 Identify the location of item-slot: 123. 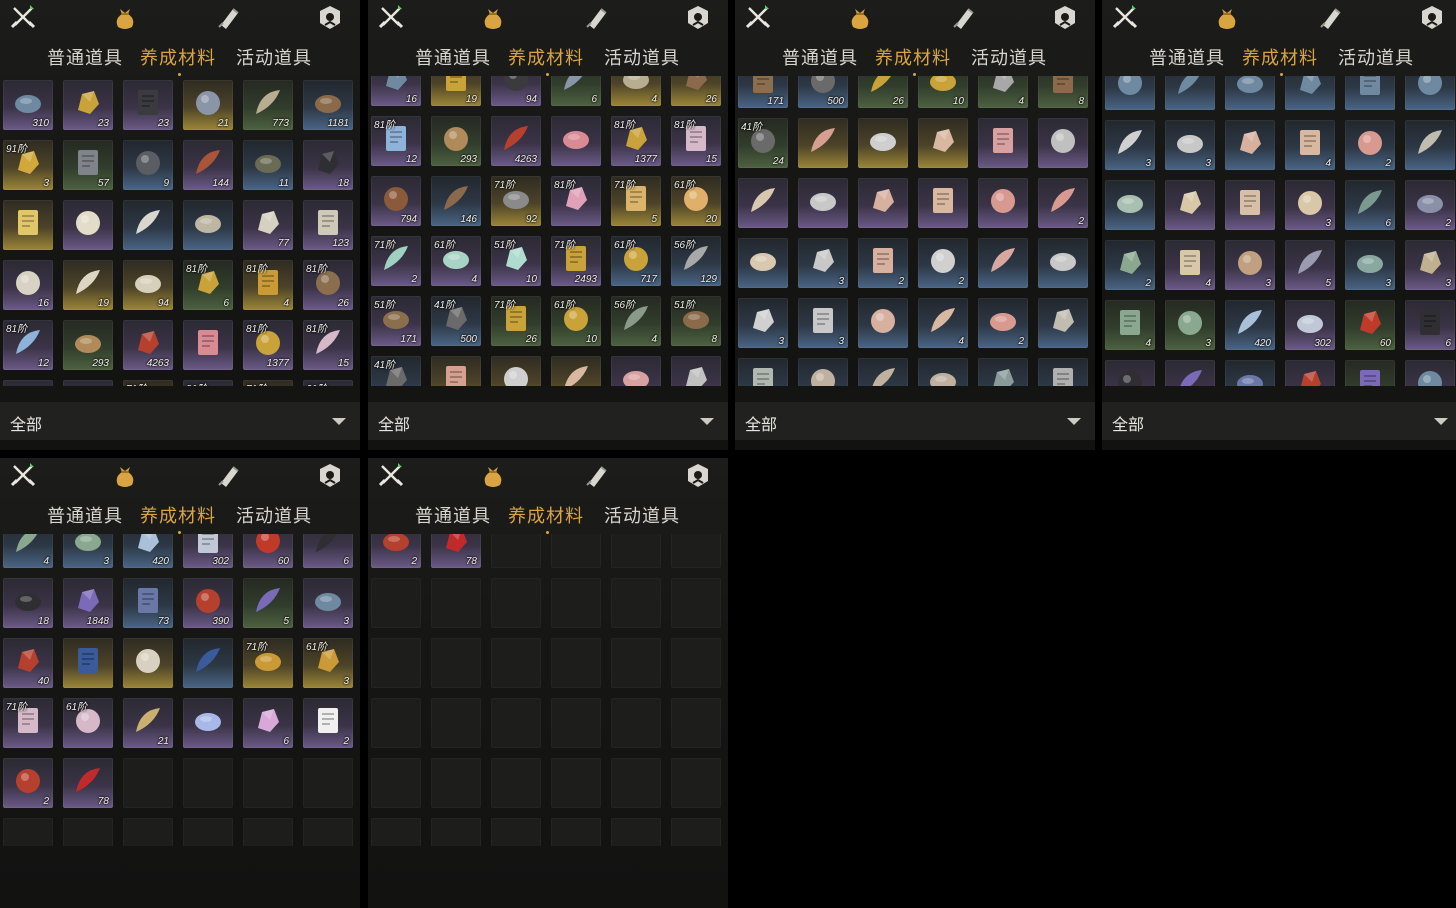
(328, 225).